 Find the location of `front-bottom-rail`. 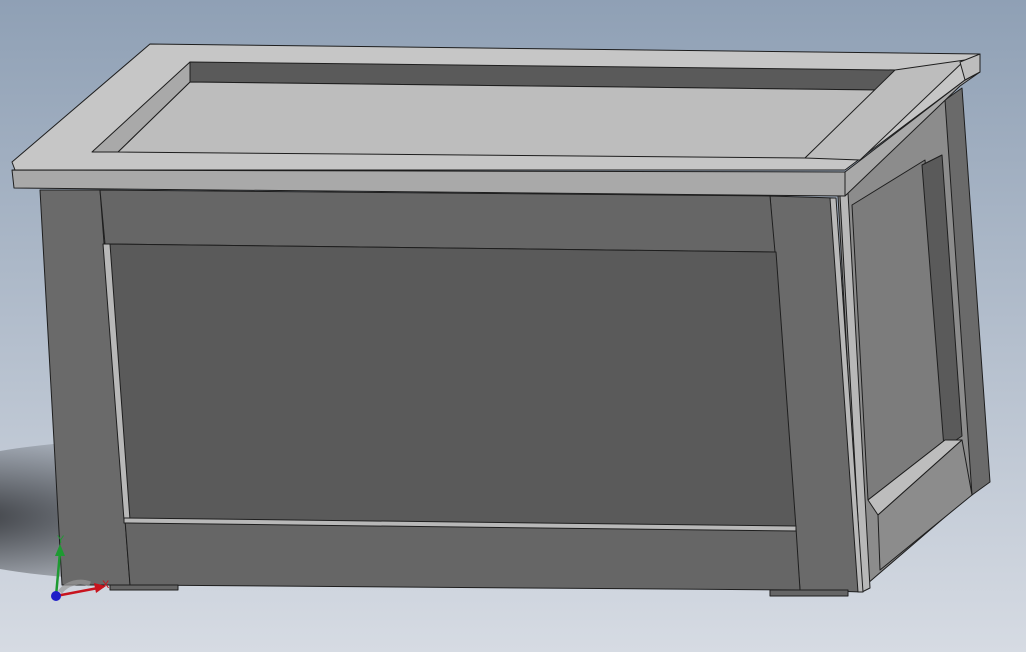

front-bottom-rail is located at coordinates (462, 555).